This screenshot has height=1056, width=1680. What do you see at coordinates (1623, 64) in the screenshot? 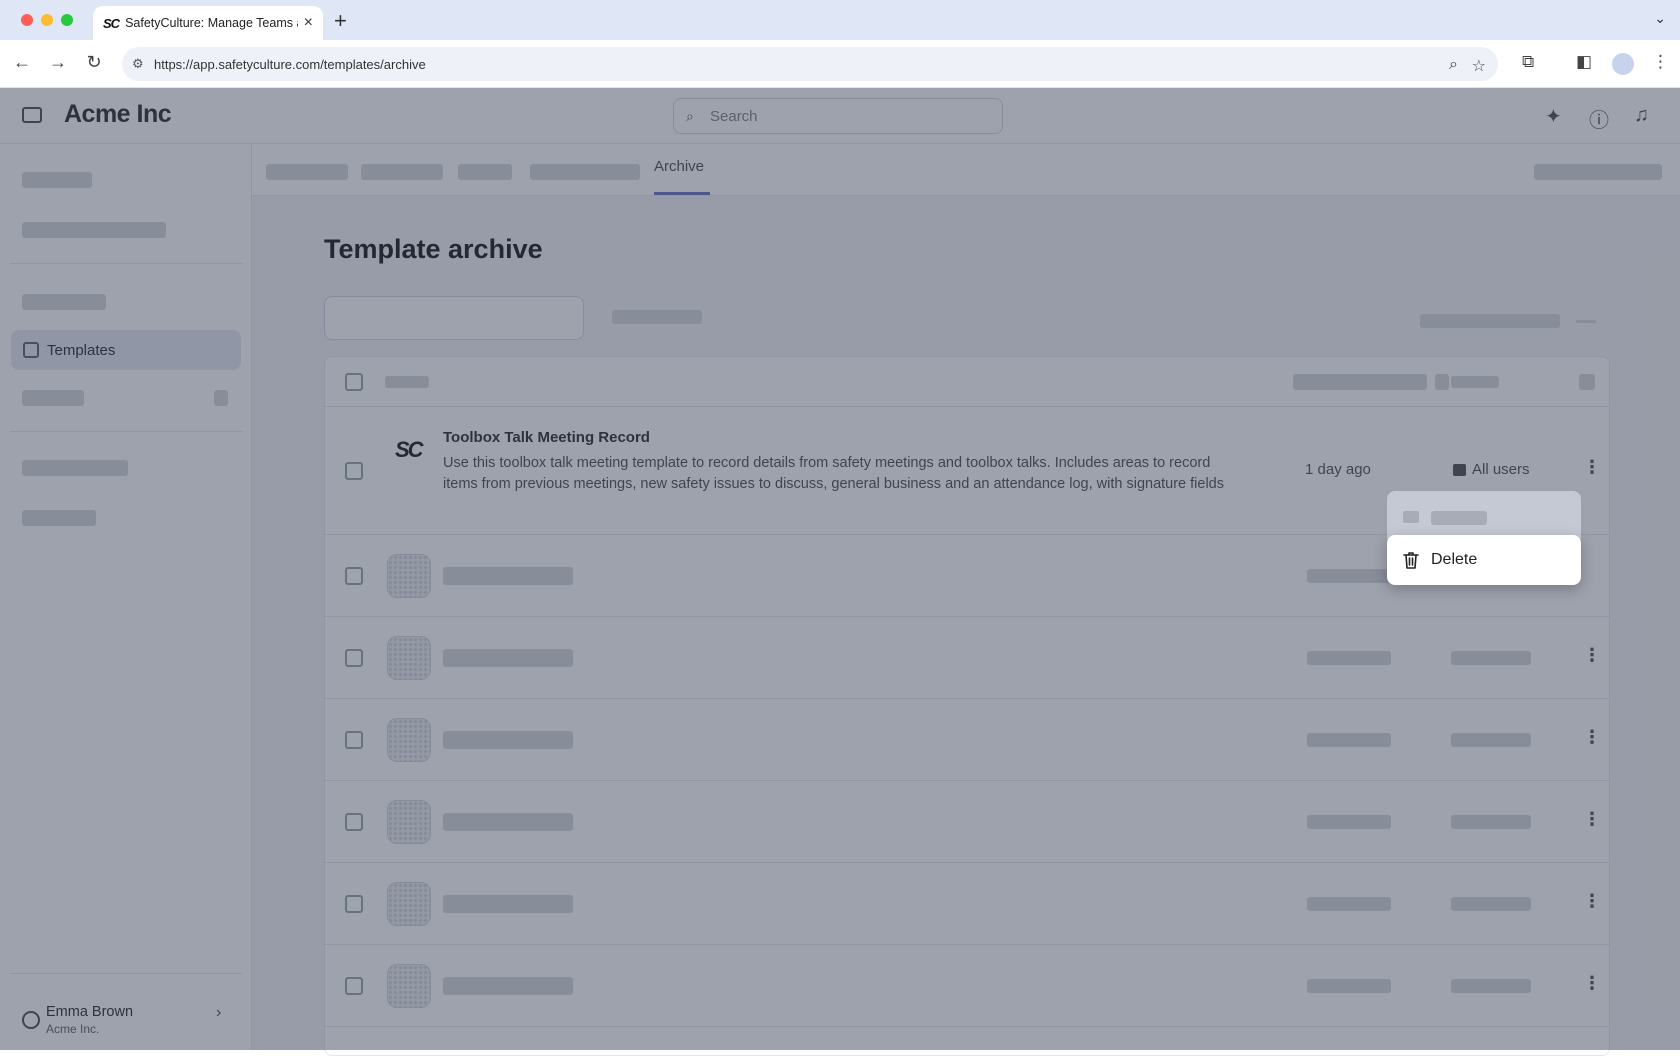
I see `profile-avatar` at bounding box center [1623, 64].